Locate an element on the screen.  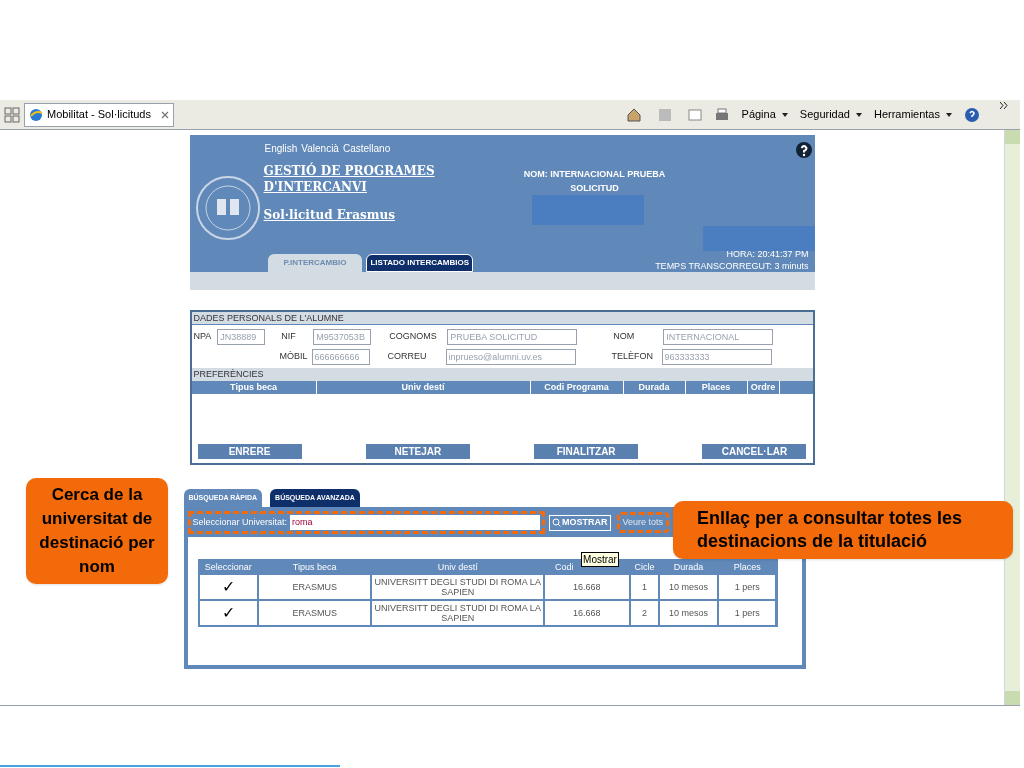
field-label: COGNOMS is located at coordinates (413, 337).